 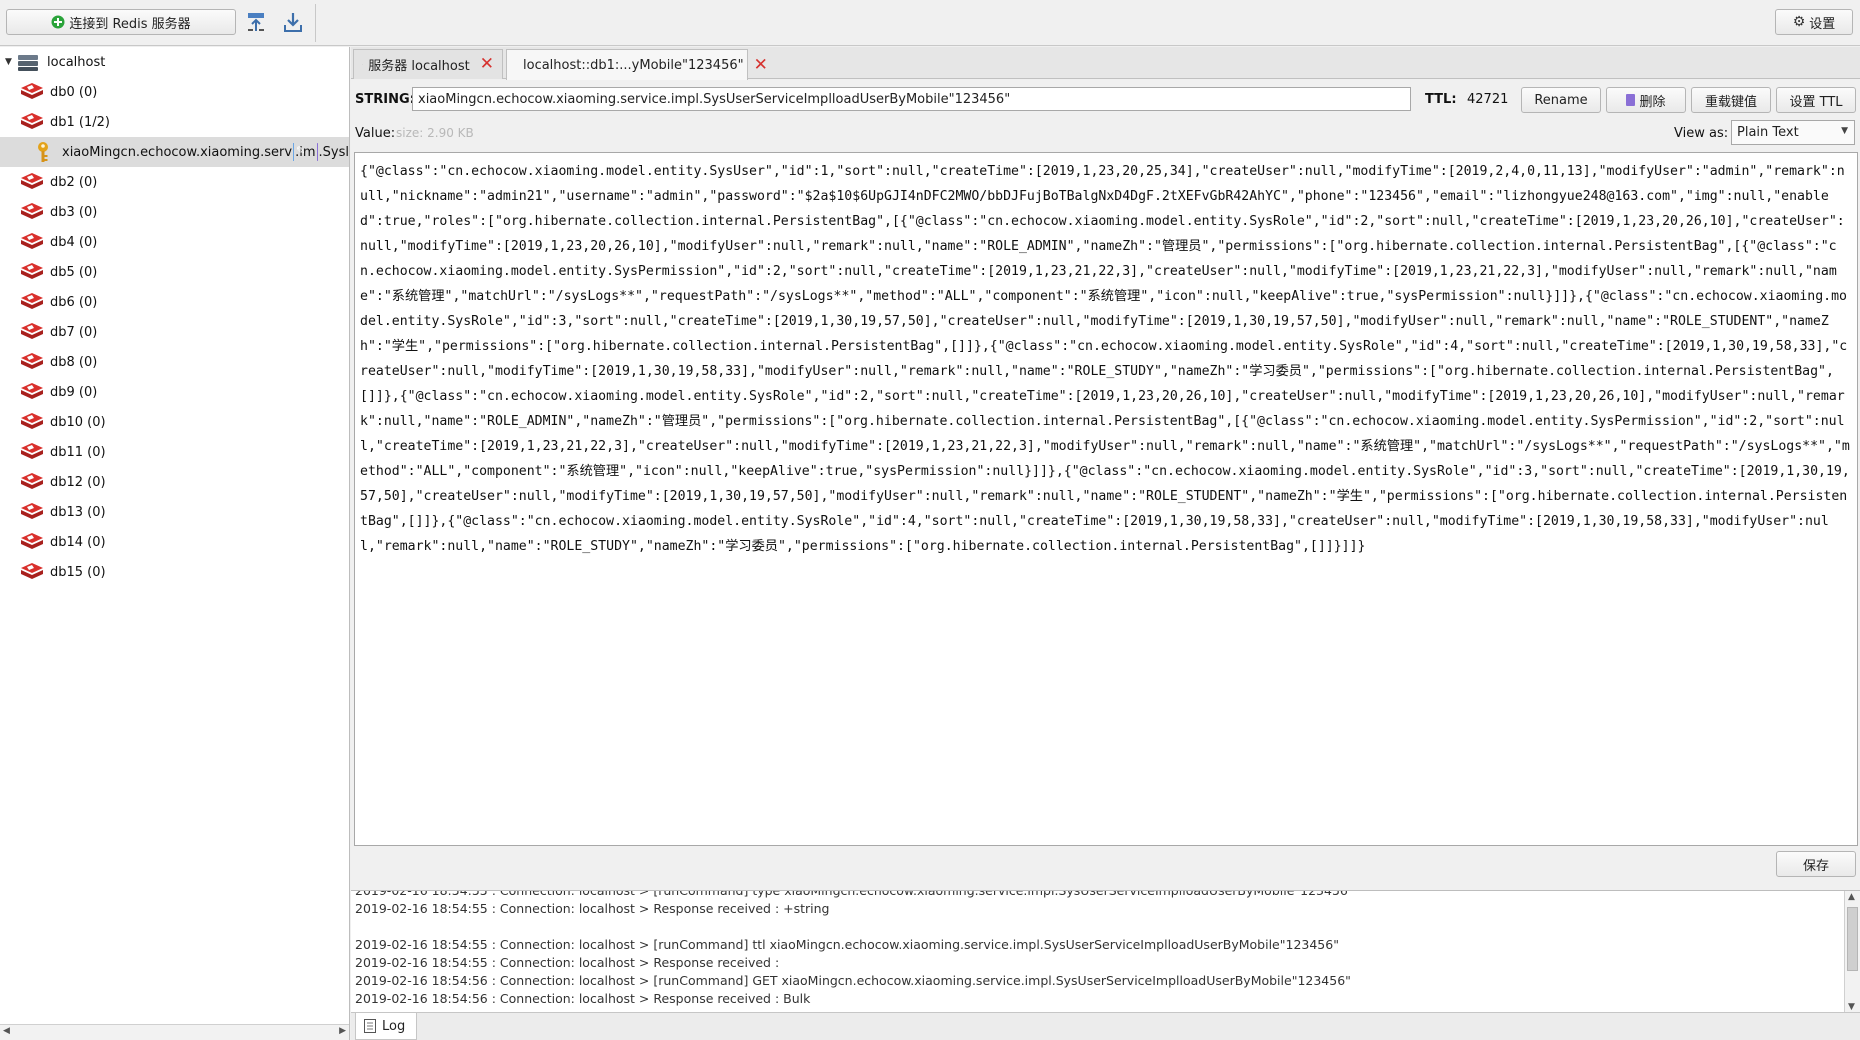 I want to click on tab-key-view: localhost::db1:...yMobile"123456" ✕, so click(x=637, y=64).